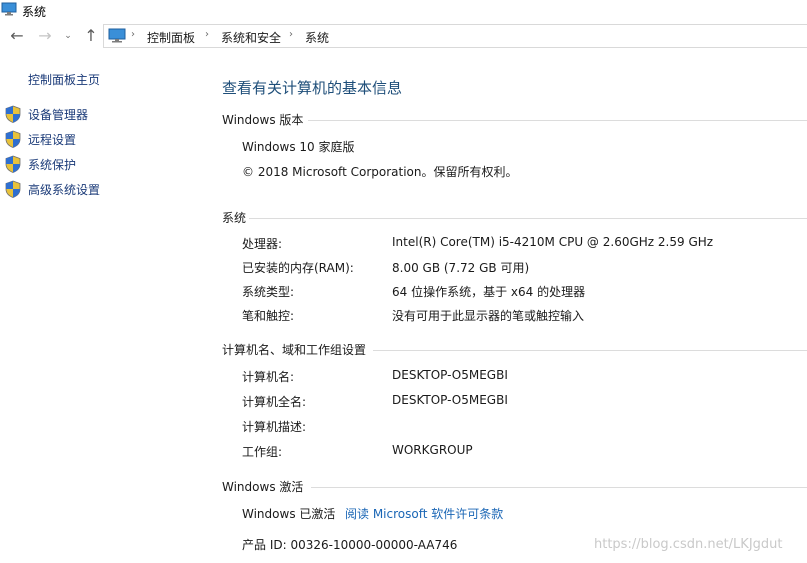  What do you see at coordinates (274, 402) in the screenshot?
I see `info-label-full-name: 计算机全名:` at bounding box center [274, 402].